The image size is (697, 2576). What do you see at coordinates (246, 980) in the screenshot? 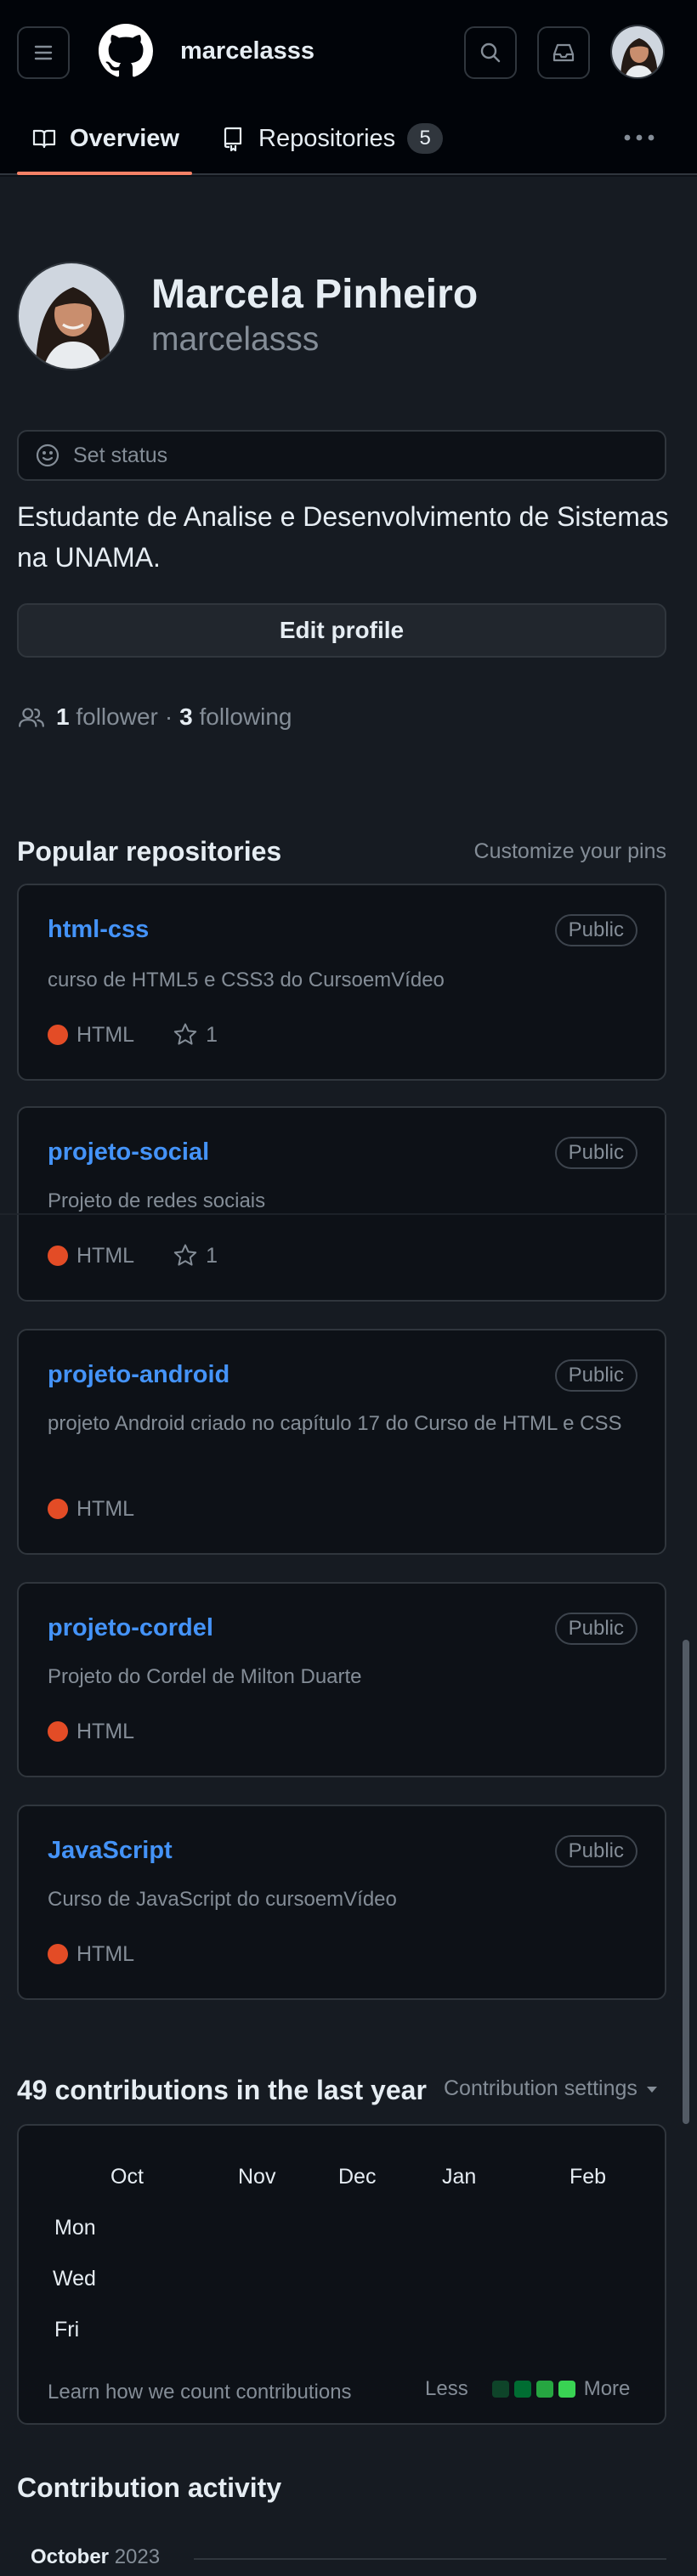
I see `repo-description: curso de HTML5 e CSS3 do CursoemVídeo` at bounding box center [246, 980].